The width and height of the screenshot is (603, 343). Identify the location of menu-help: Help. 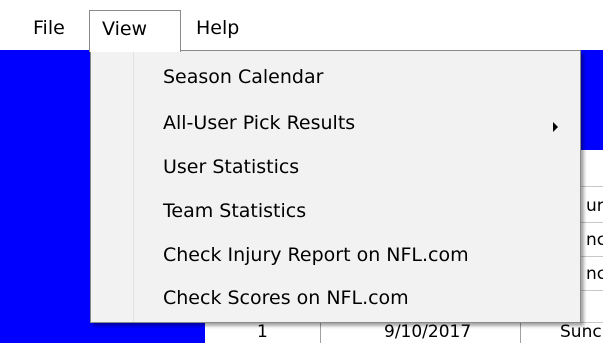
(217, 29).